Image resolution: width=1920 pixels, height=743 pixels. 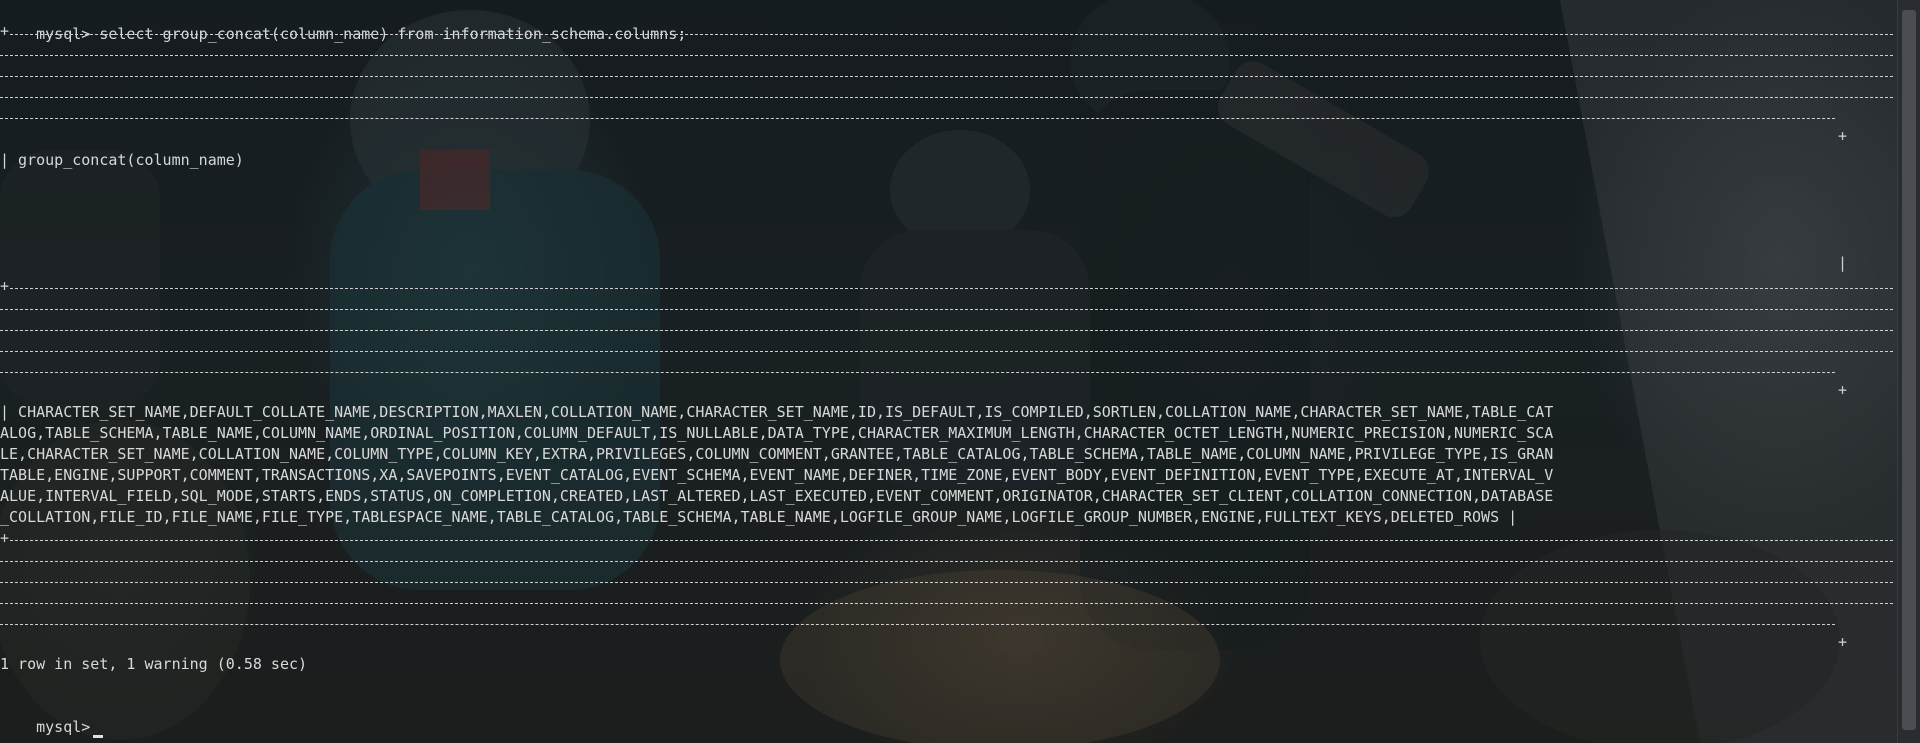 I want to click on vertical-scrollbar, so click(x=1908, y=371).